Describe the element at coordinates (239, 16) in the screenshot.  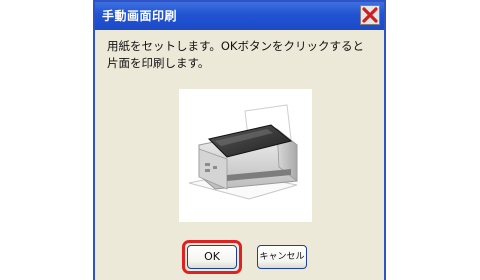
I see `dialog-titlebar: 手動画面印刷` at that location.